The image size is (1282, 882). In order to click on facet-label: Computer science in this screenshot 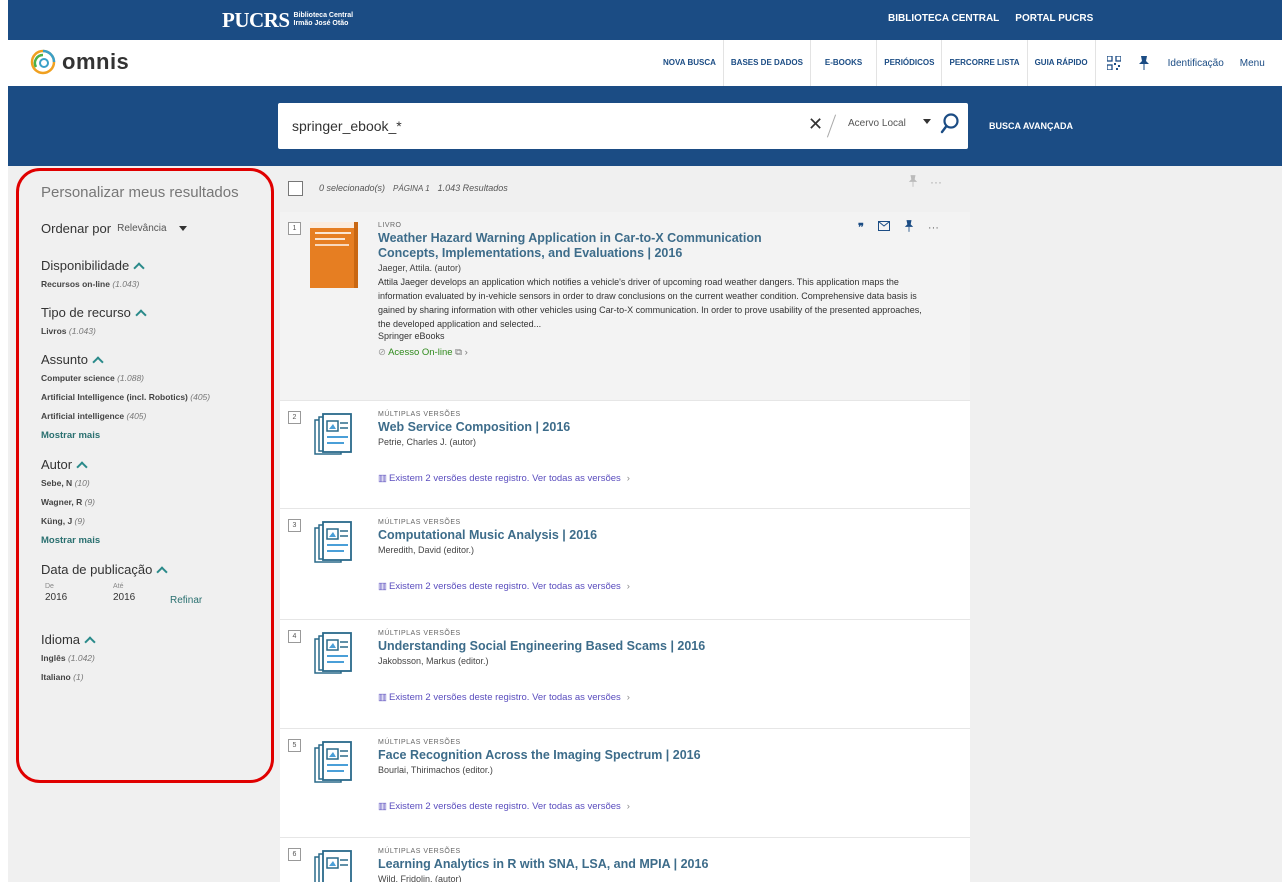, I will do `click(78, 378)`.